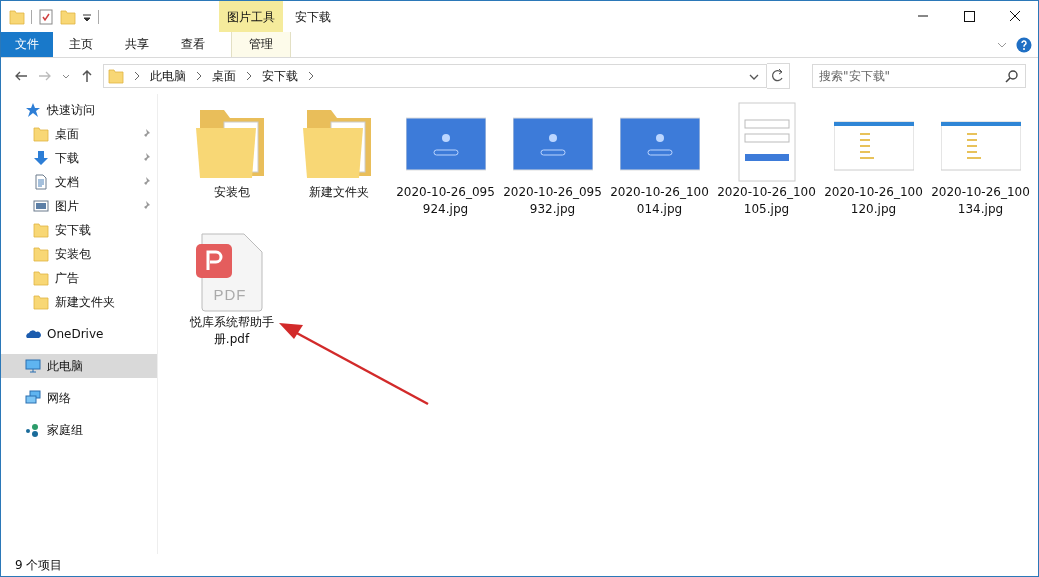 The image size is (1039, 577). I want to click on search-field: 搜索"安下载", so click(919, 76).